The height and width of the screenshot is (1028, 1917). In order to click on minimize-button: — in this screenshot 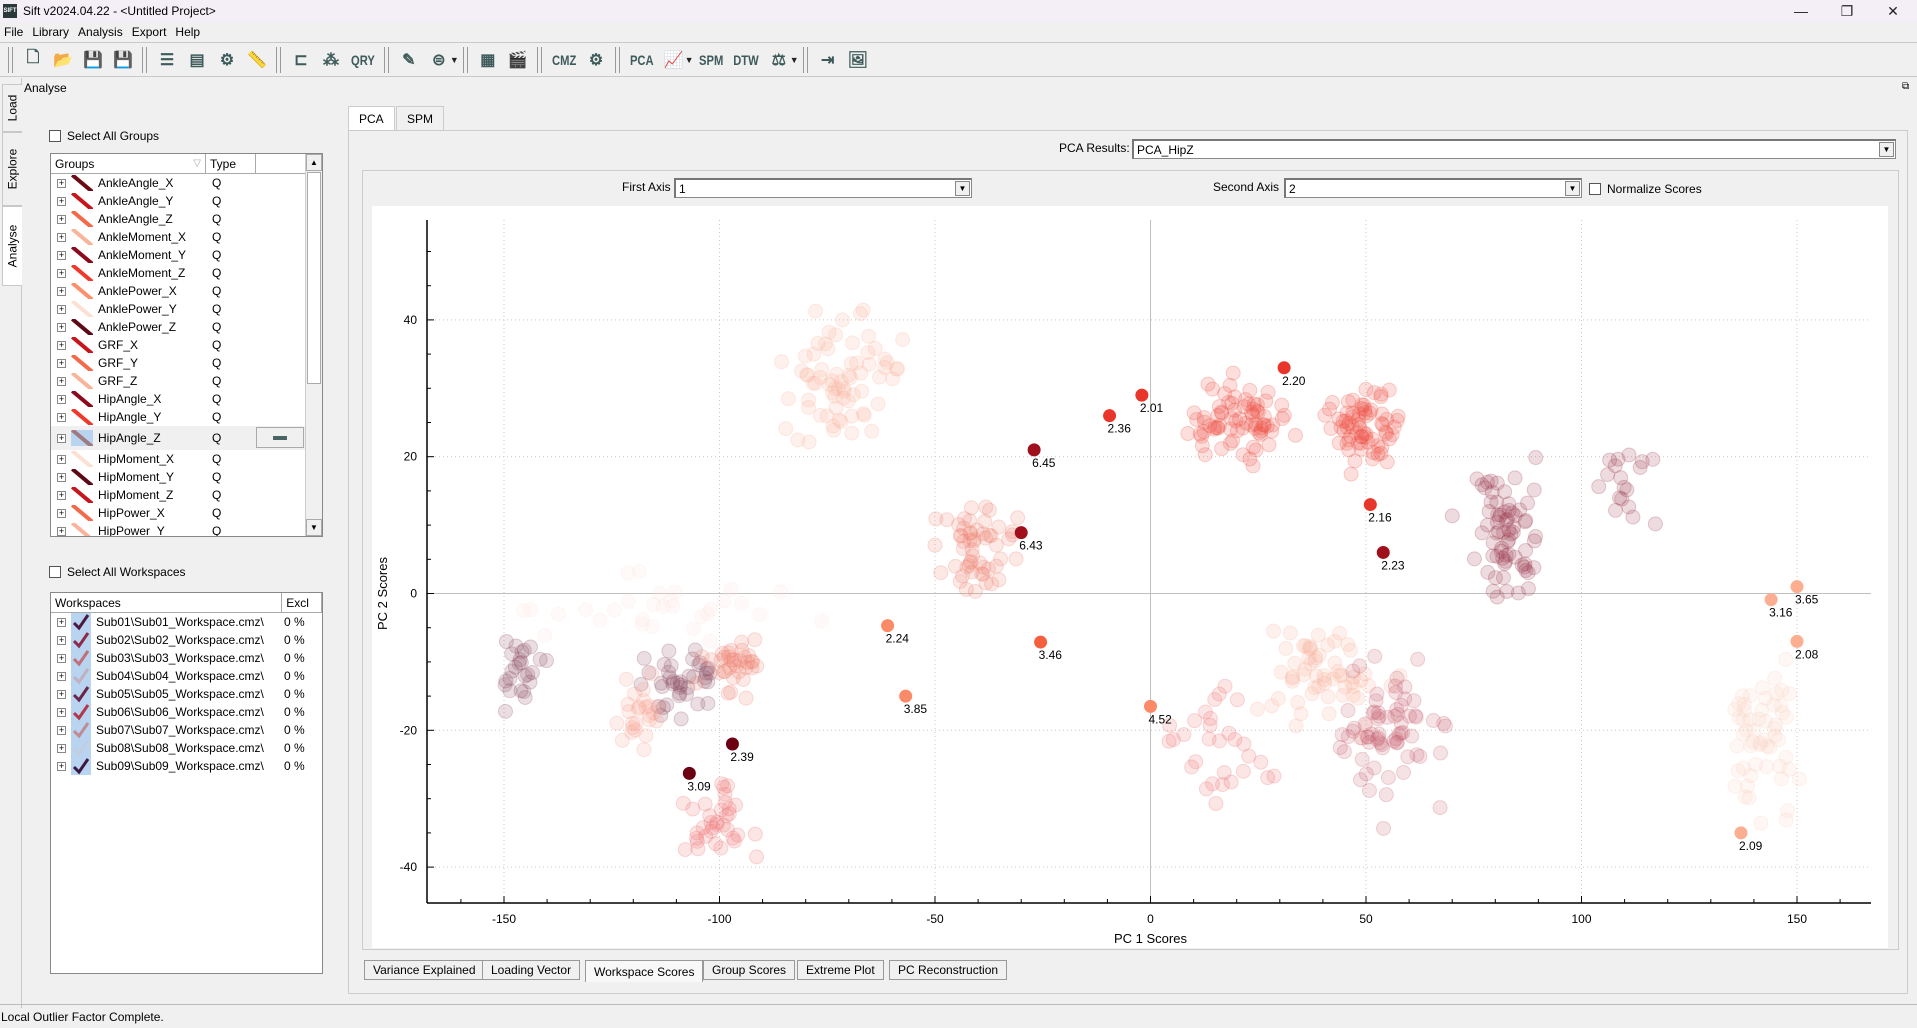, I will do `click(1801, 11)`.